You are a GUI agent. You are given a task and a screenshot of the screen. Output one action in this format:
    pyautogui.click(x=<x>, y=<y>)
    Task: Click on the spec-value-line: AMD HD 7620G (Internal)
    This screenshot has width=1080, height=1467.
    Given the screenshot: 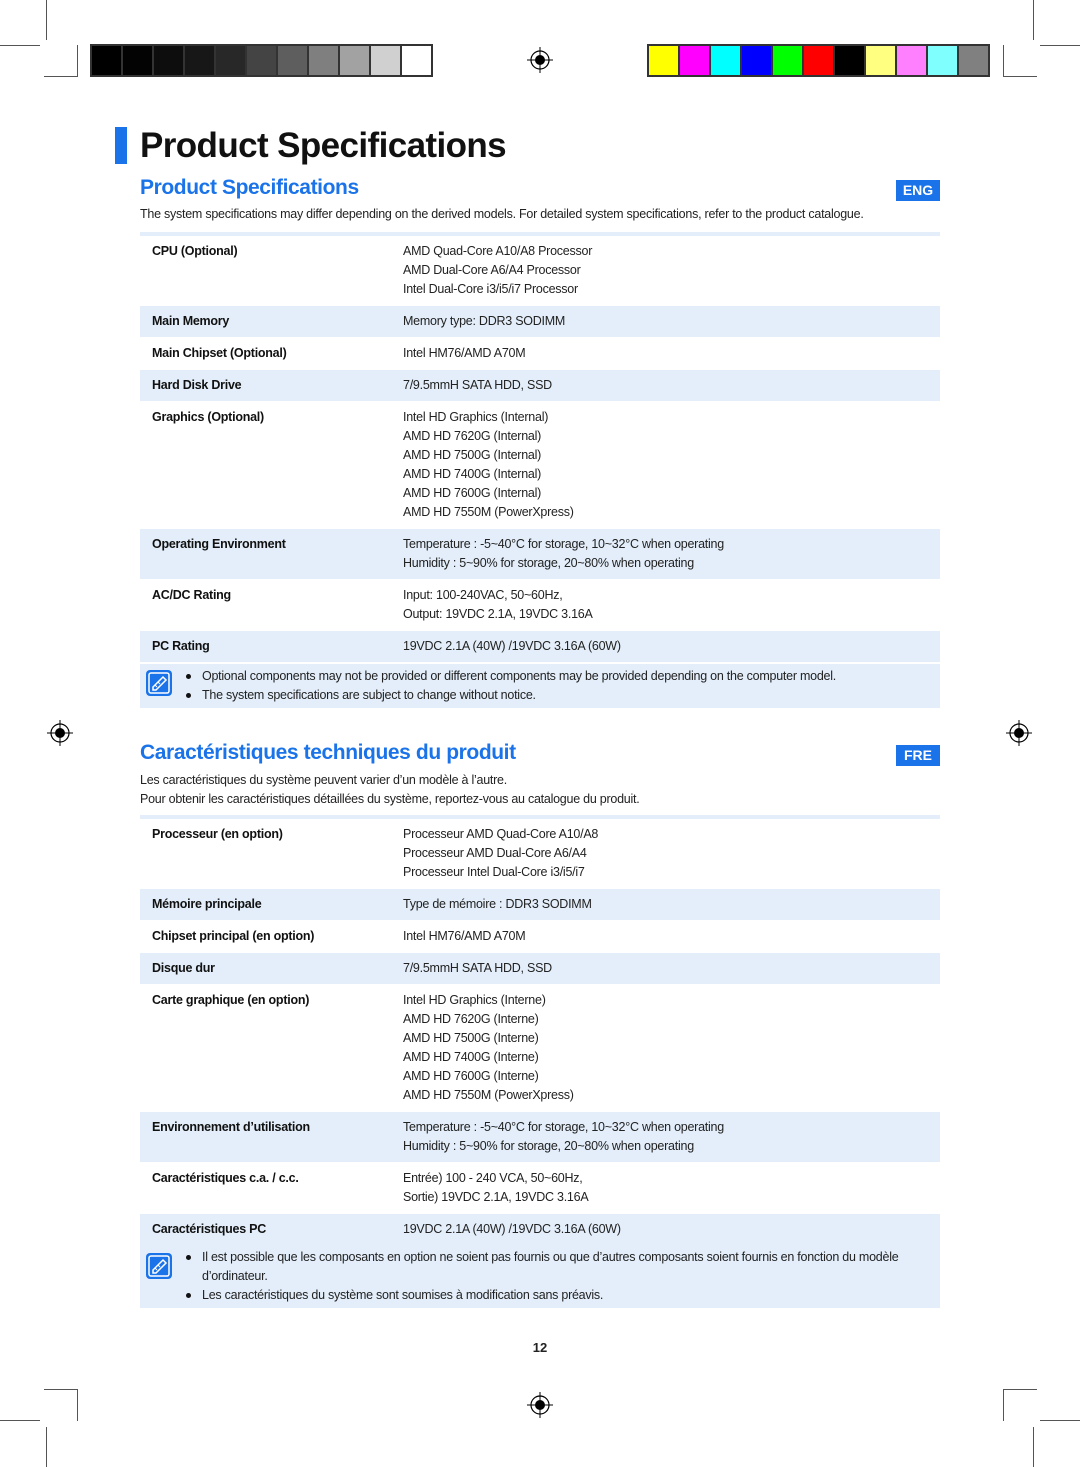 What is the action you would take?
    pyautogui.click(x=472, y=436)
    